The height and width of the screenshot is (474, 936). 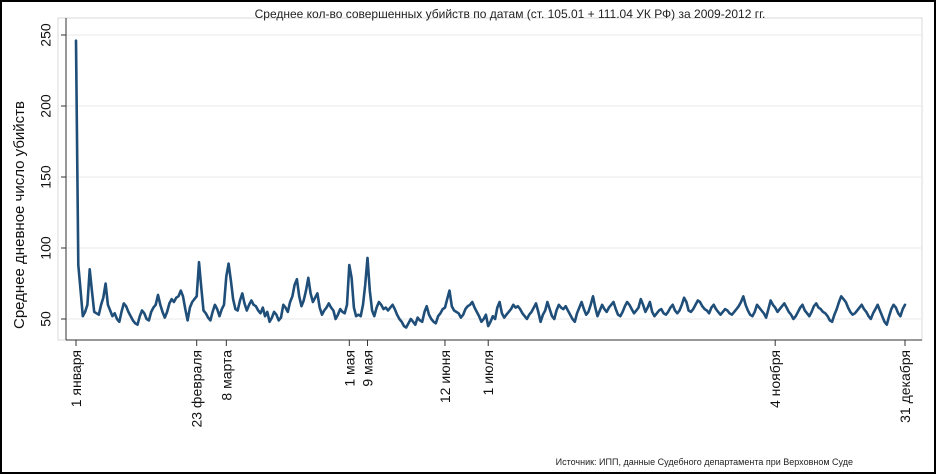 What do you see at coordinates (46, 319) in the screenshot?
I see `y-tick-label: 50` at bounding box center [46, 319].